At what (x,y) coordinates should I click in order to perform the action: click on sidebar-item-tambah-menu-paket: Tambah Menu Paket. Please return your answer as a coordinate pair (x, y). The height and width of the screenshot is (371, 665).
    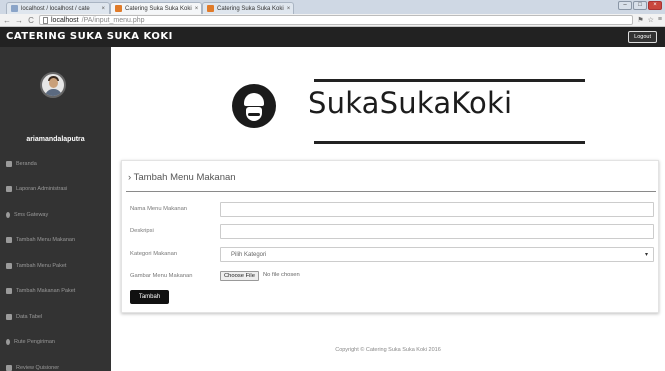
    Looking at the image, I should click on (55, 266).